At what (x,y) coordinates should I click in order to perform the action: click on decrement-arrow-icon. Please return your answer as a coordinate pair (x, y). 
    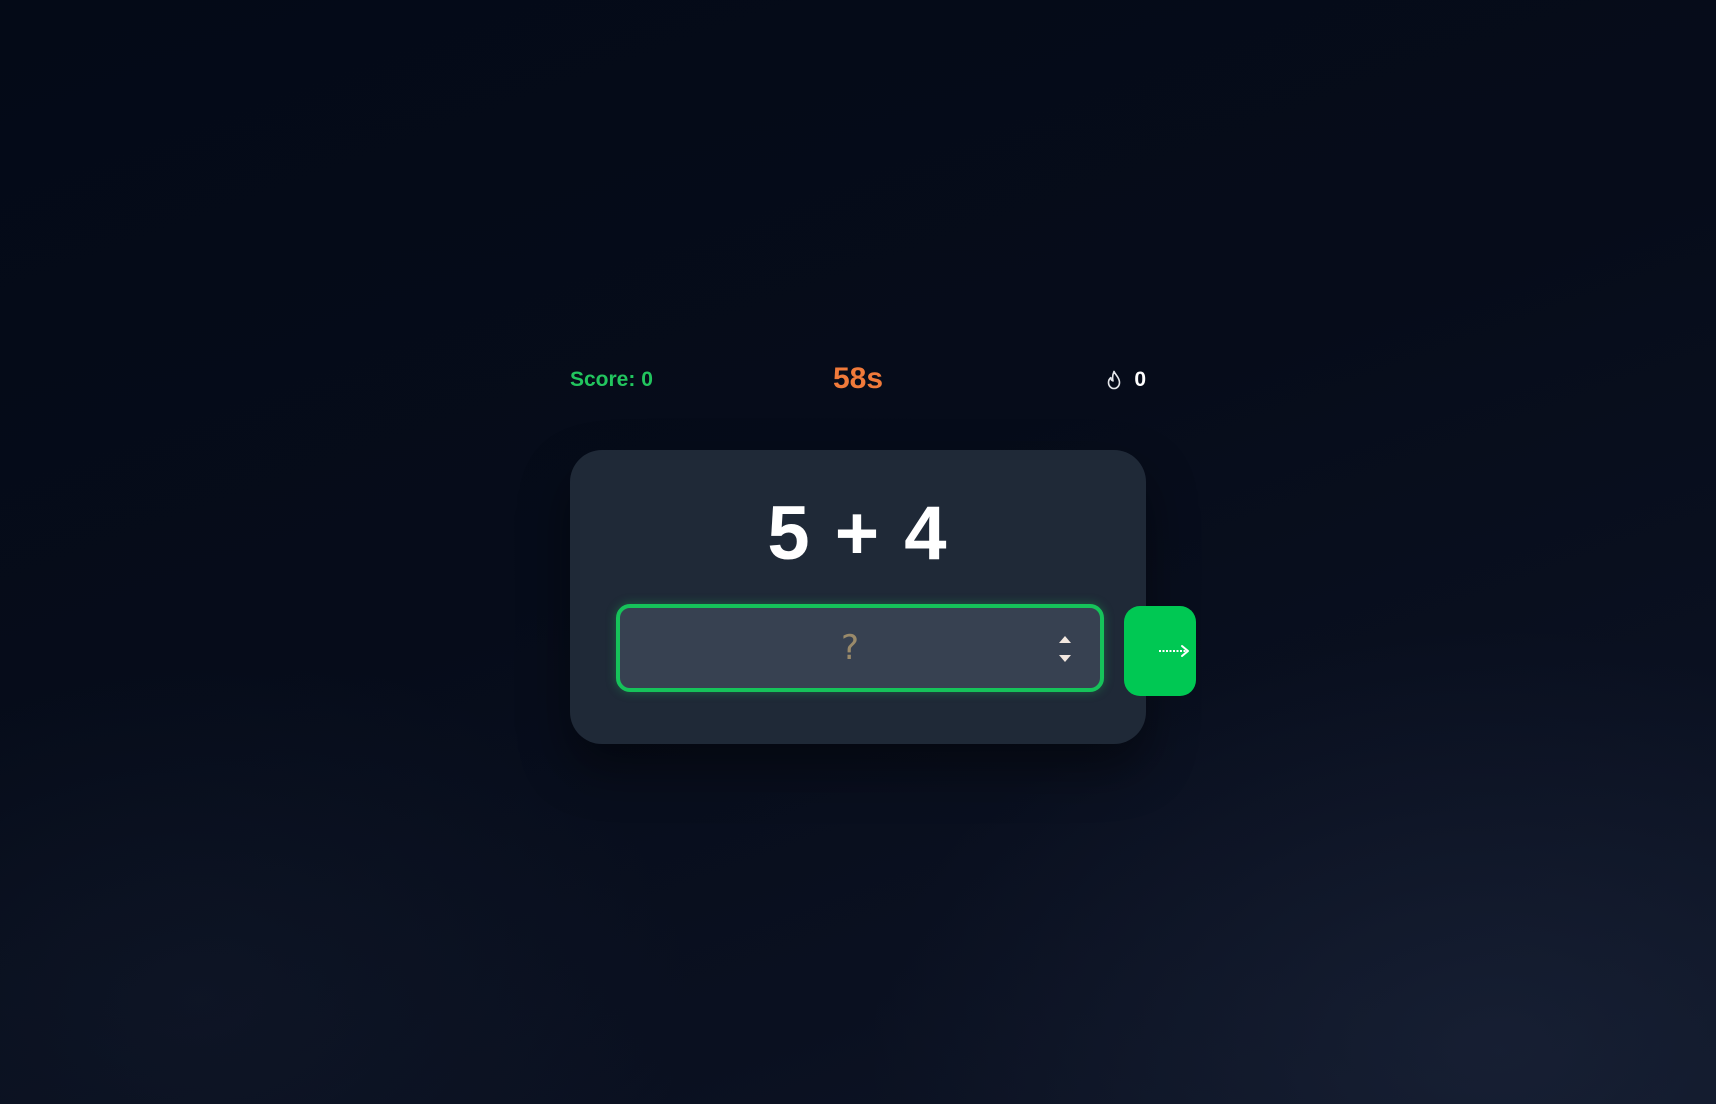
    Looking at the image, I should click on (1065, 658).